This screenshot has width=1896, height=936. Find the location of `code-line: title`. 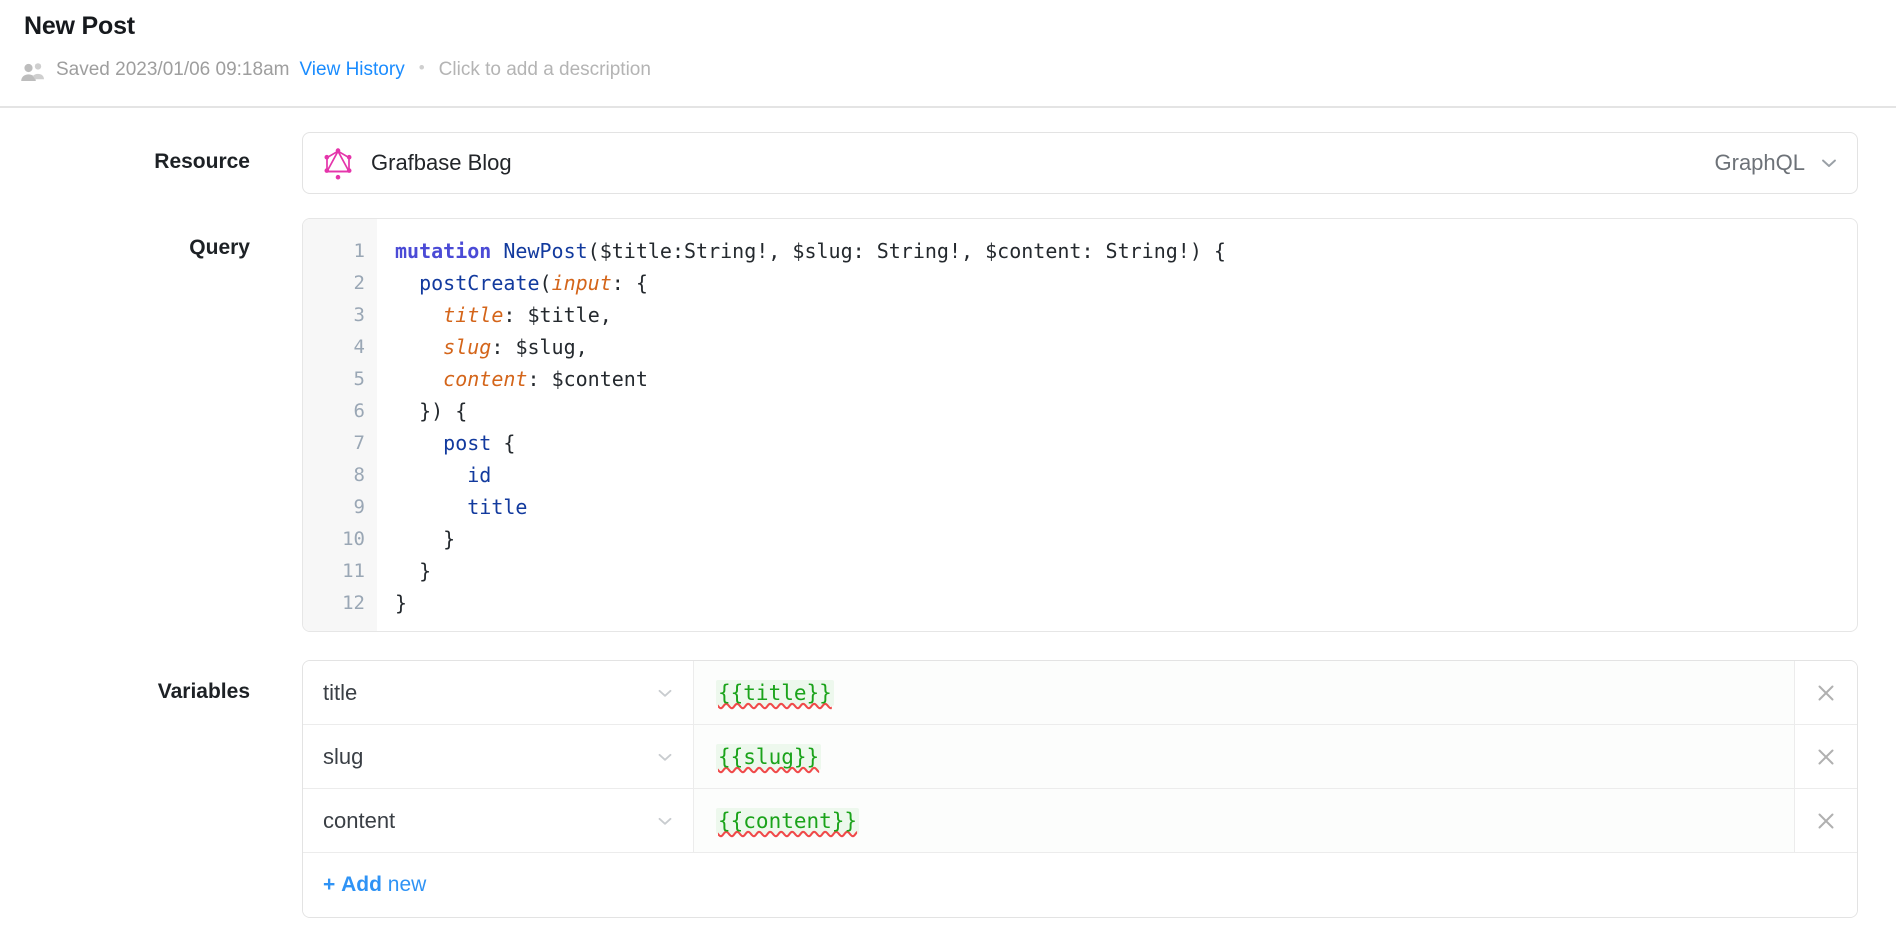

code-line: title is located at coordinates (497, 507).